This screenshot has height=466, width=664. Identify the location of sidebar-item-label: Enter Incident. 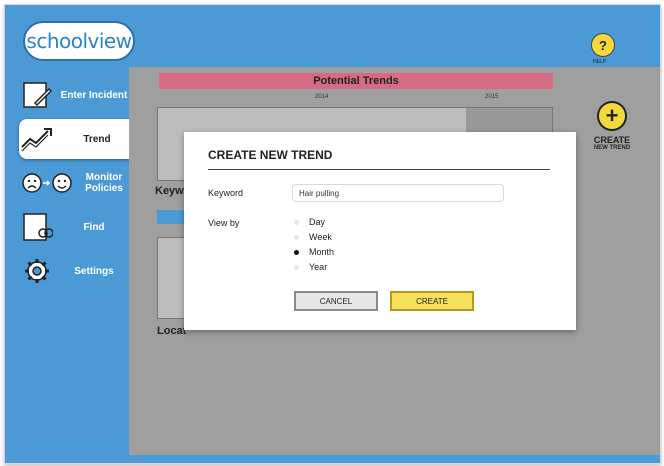
(94, 95).